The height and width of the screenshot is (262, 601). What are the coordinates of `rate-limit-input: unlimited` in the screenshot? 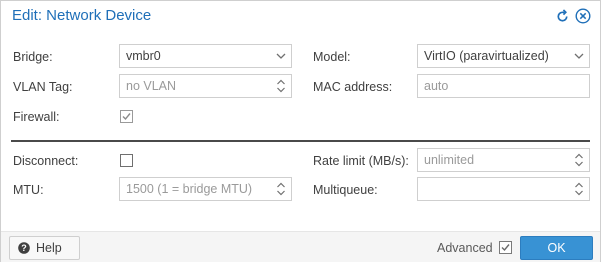 It's located at (503, 160).